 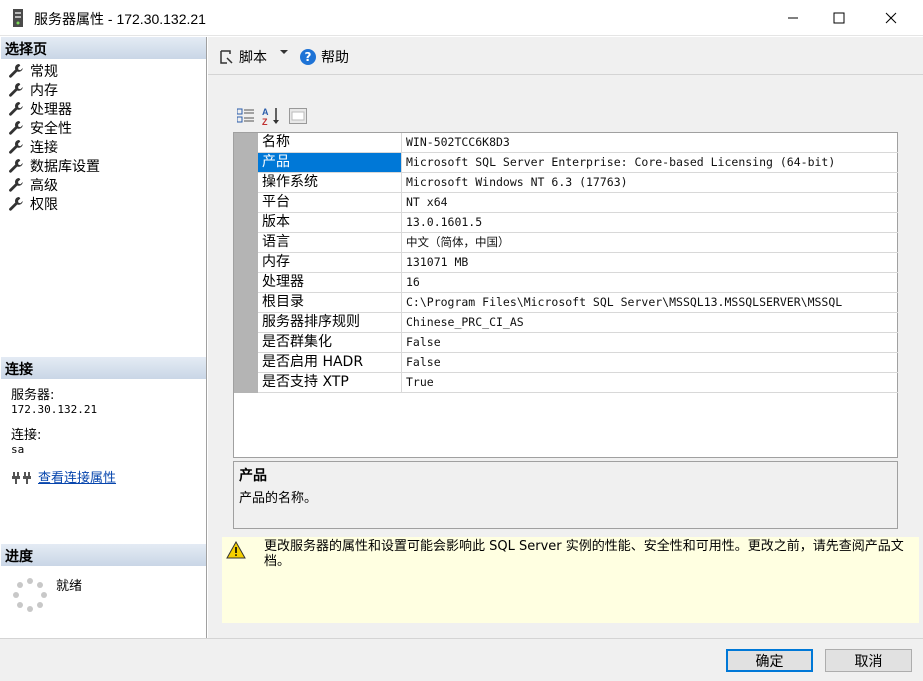 I want to click on nav-item-label: 常规, so click(x=44, y=71).